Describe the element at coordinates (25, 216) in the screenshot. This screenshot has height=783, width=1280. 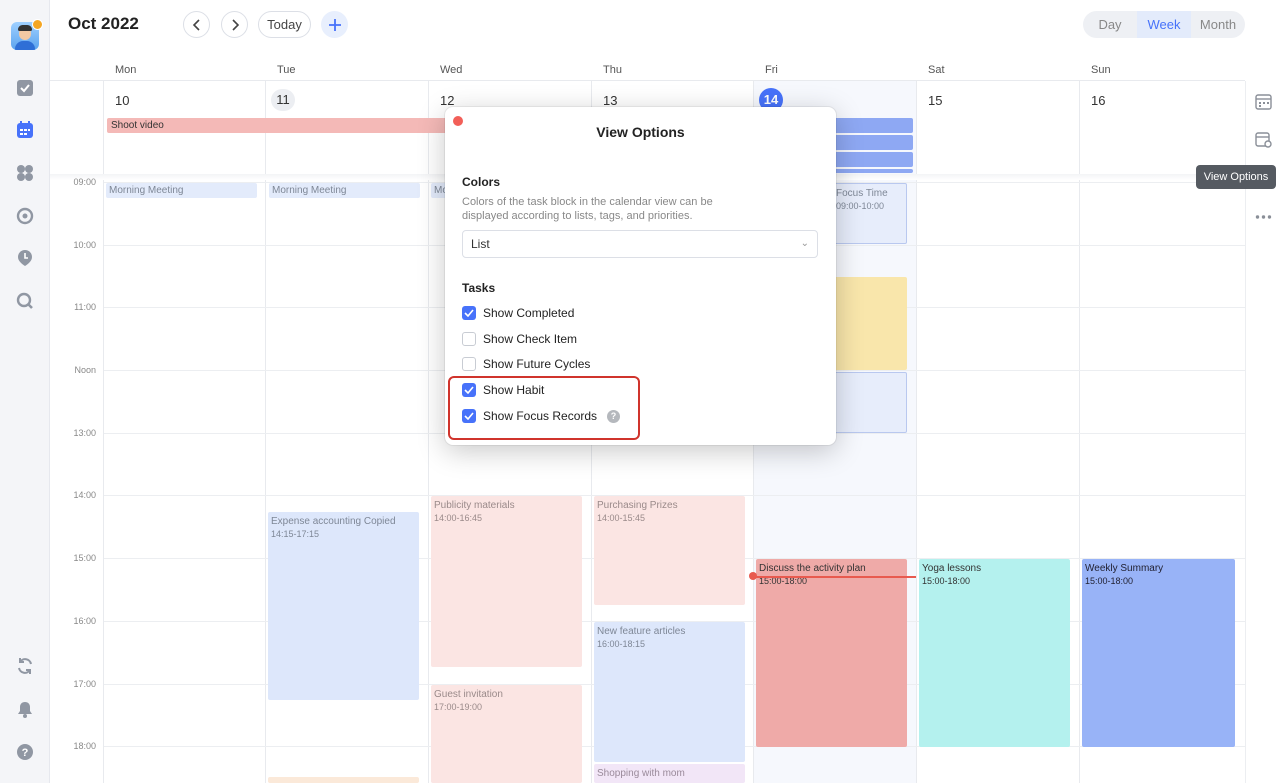
I see `focus-timer-icon` at that location.